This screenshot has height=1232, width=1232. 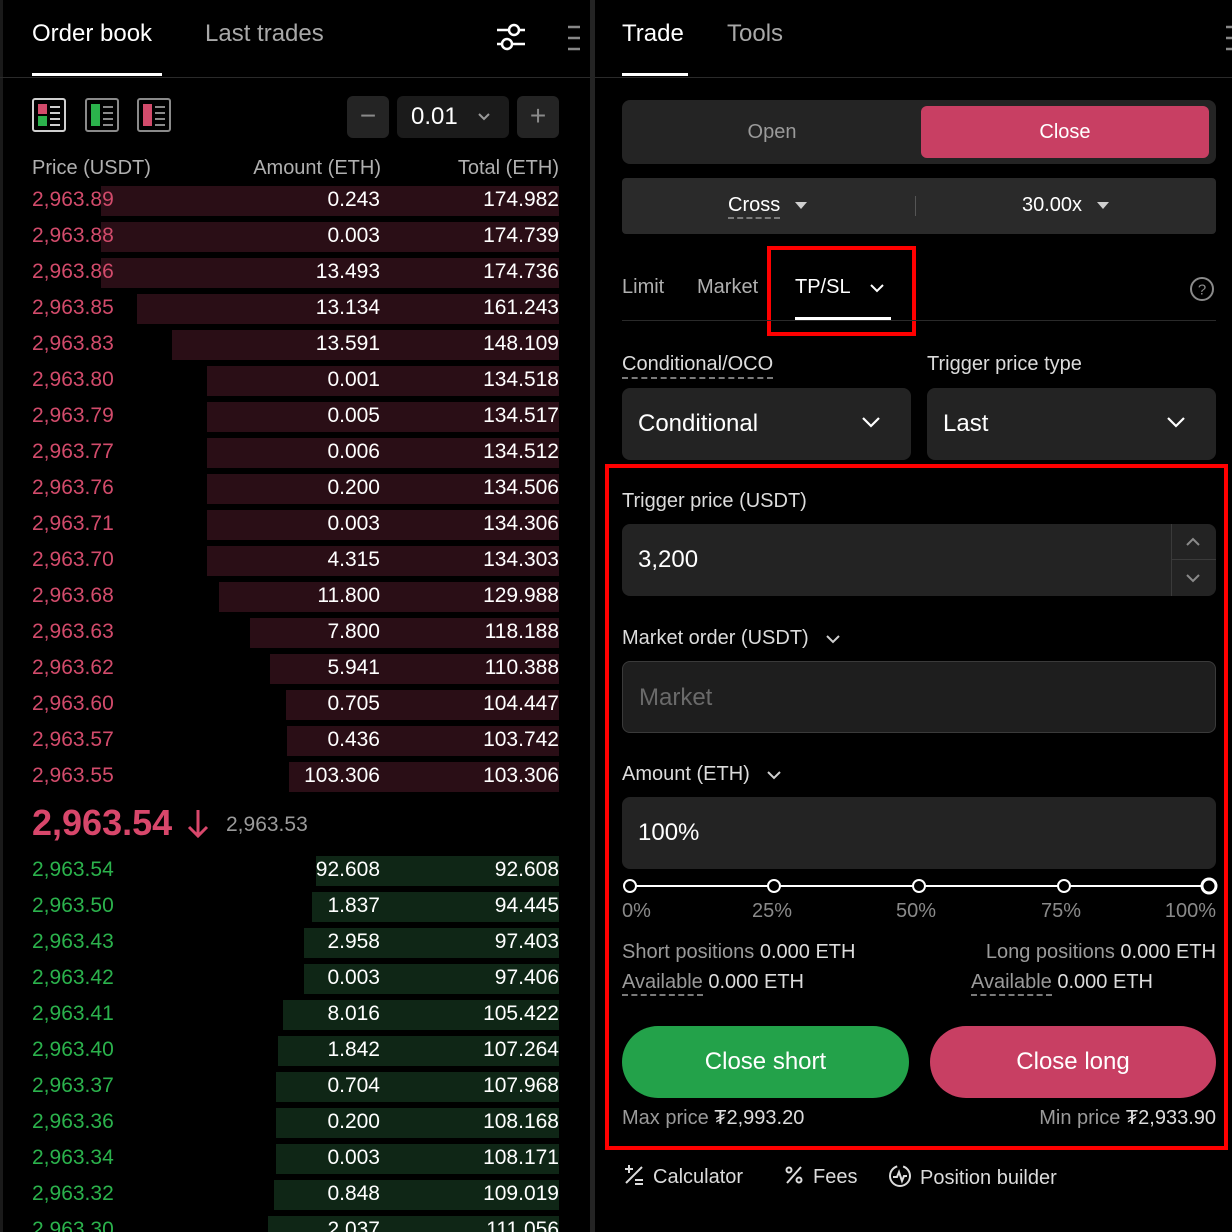 I want to click on ask-row: 2,963.60 0.705 104.447, so click(x=295, y=705).